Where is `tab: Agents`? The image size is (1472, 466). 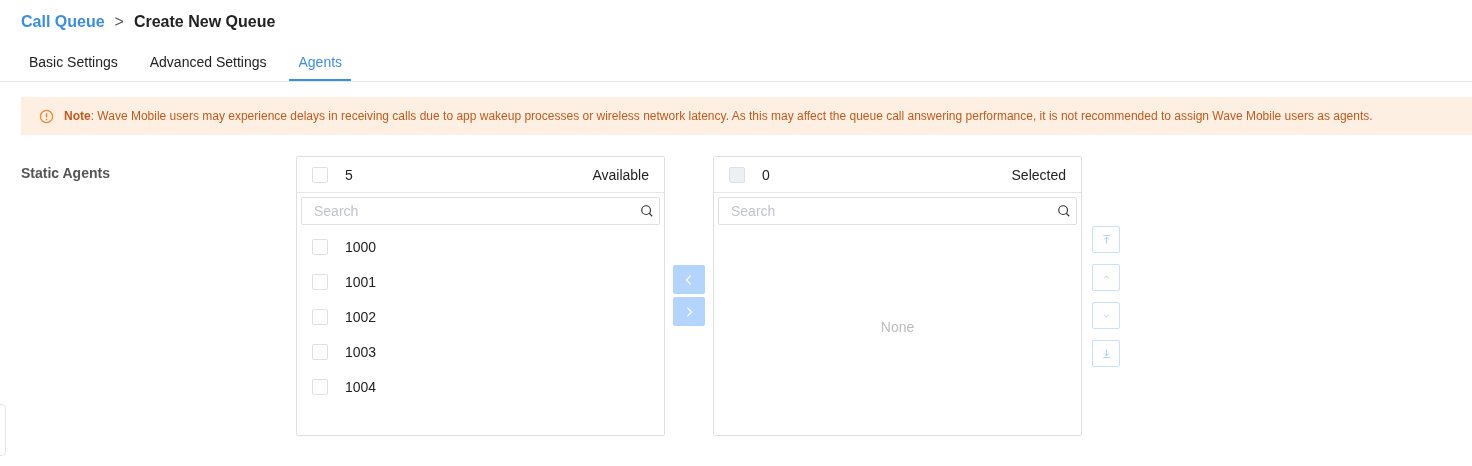
tab: Agents is located at coordinates (320, 65).